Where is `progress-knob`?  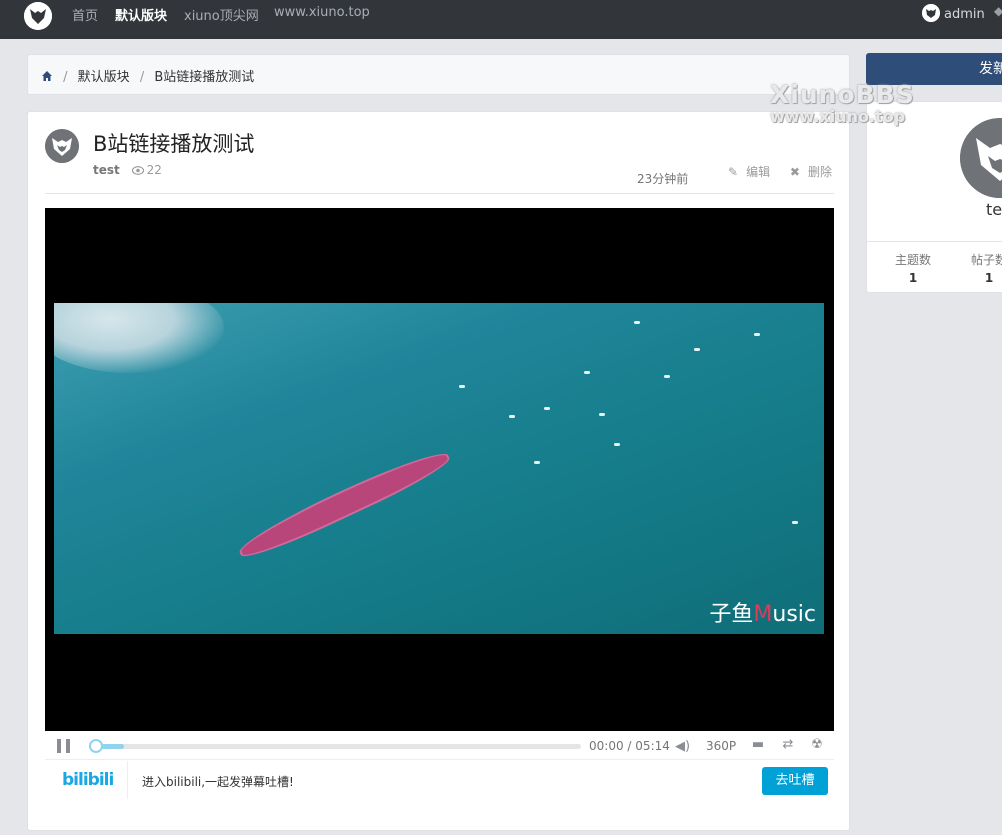 progress-knob is located at coordinates (96, 746).